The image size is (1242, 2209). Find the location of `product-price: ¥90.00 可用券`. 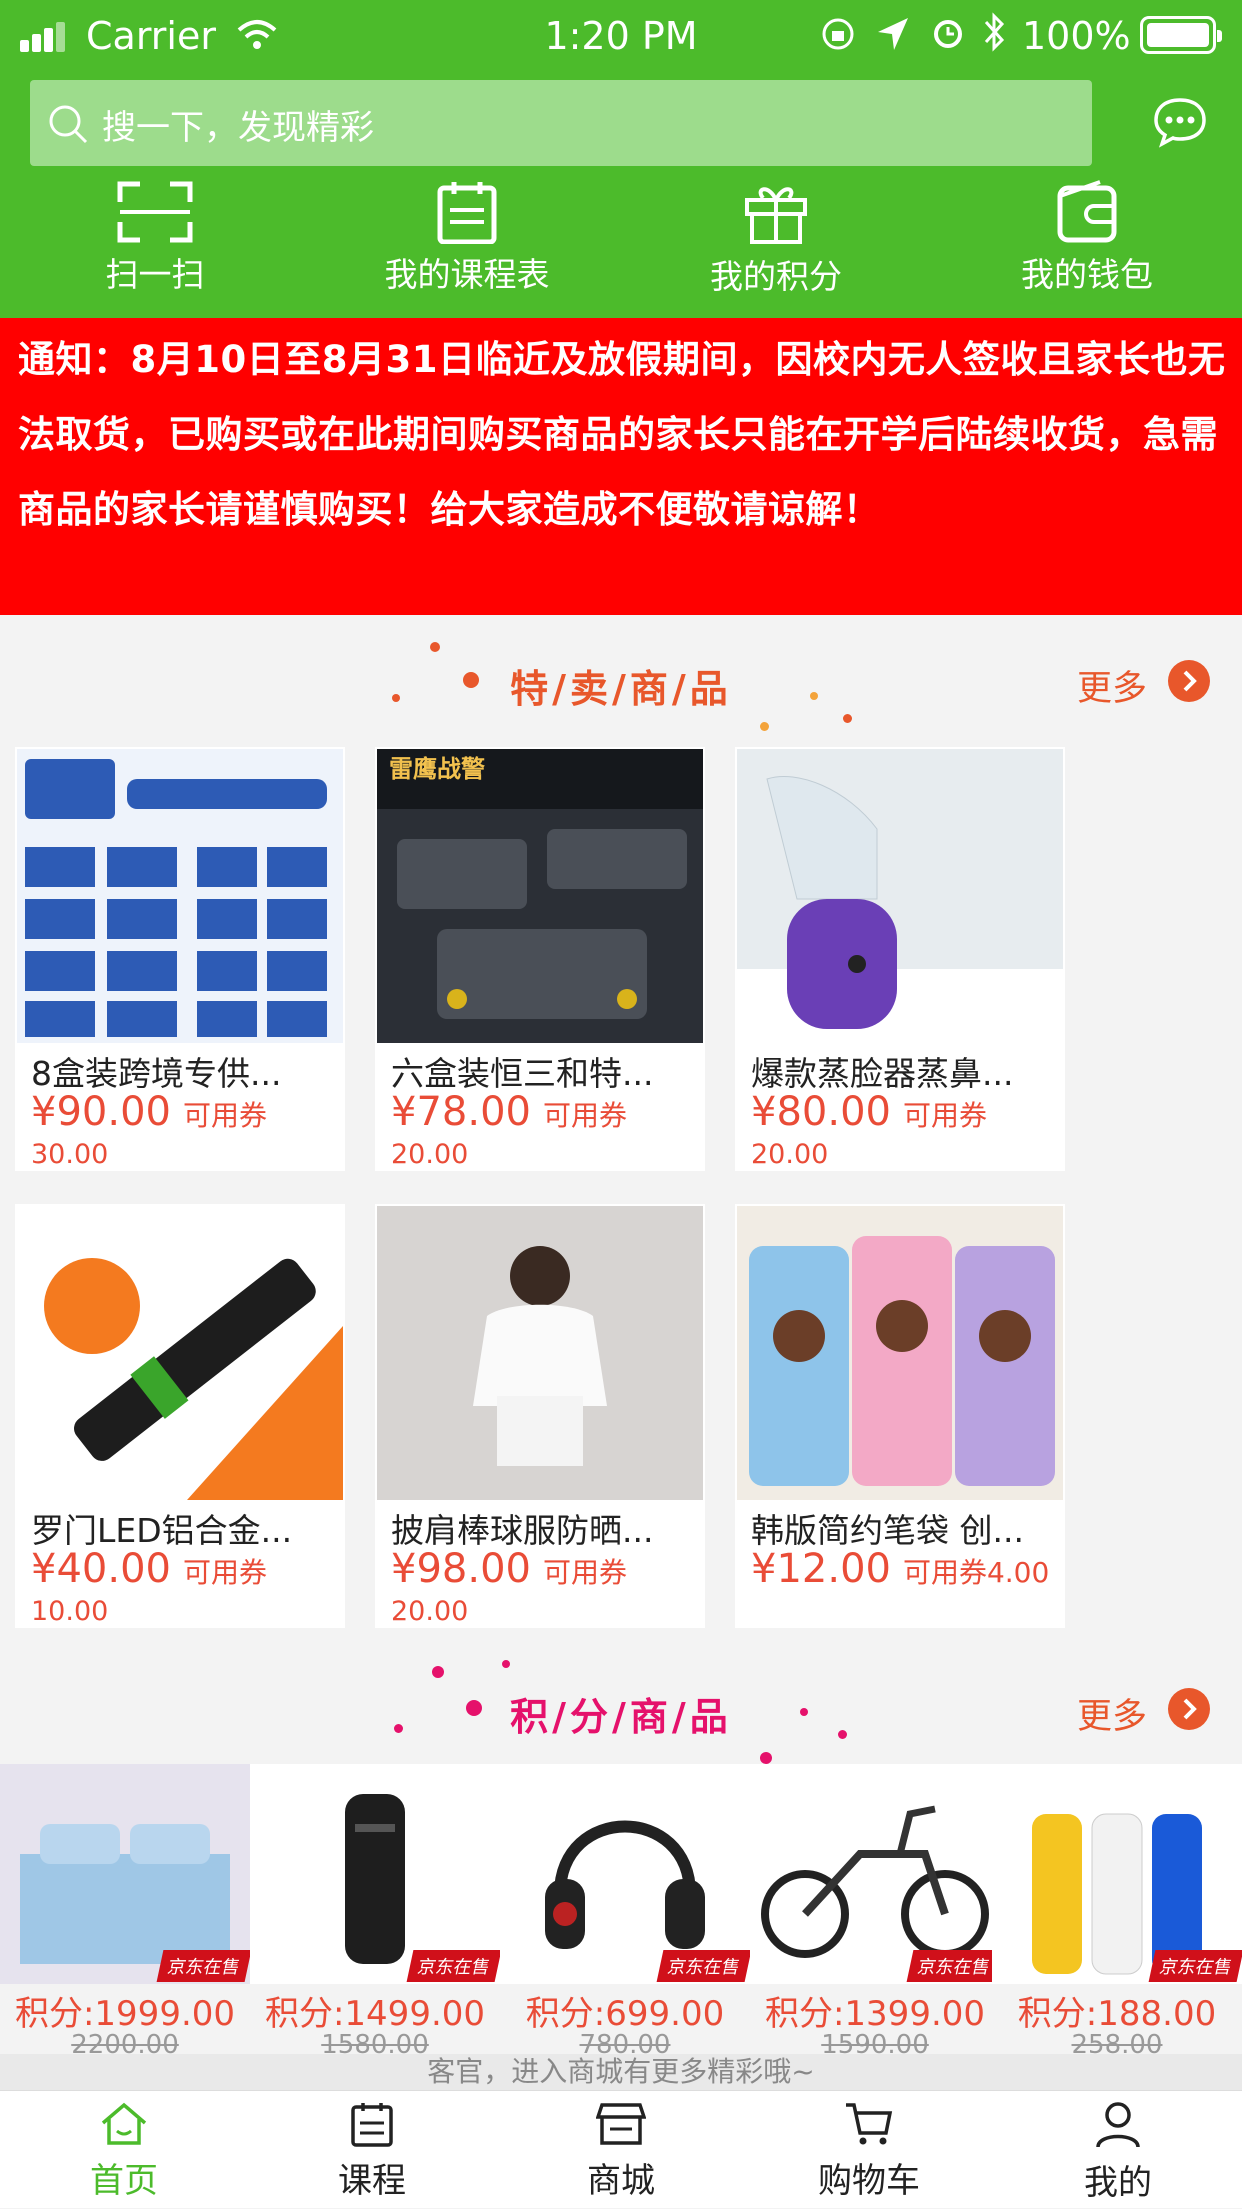

product-price: ¥90.00 可用券 is located at coordinates (149, 1112).